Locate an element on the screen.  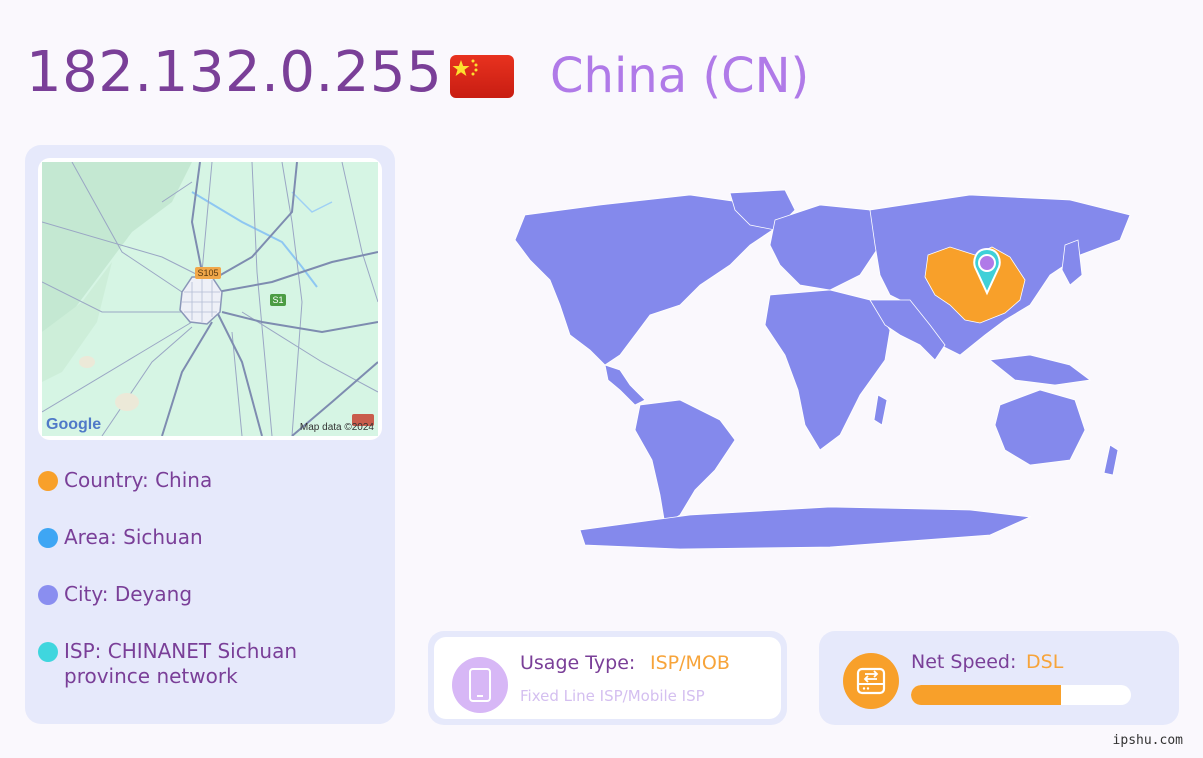
info-isp: ISP: CHINANET Sichuan province network is located at coordinates (203, 664).